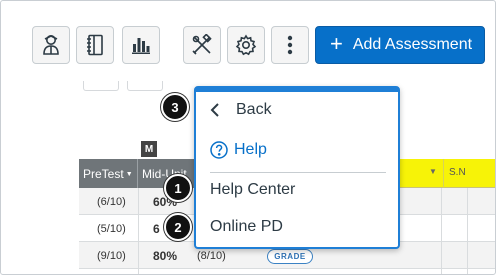 The image size is (496, 275). Describe the element at coordinates (250, 149) in the screenshot. I see `menu-item-label: Help` at that location.